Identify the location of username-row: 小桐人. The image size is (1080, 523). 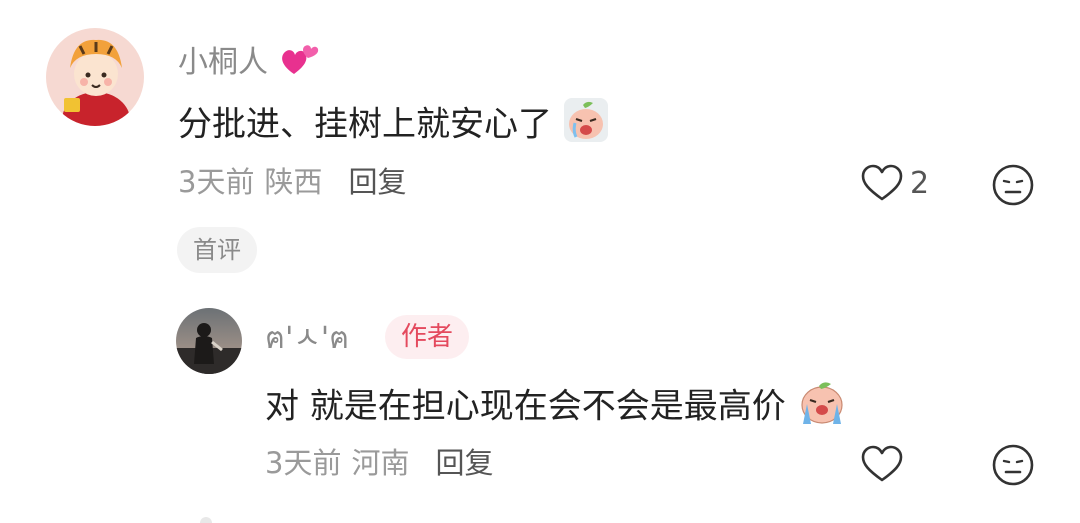
(249, 63).